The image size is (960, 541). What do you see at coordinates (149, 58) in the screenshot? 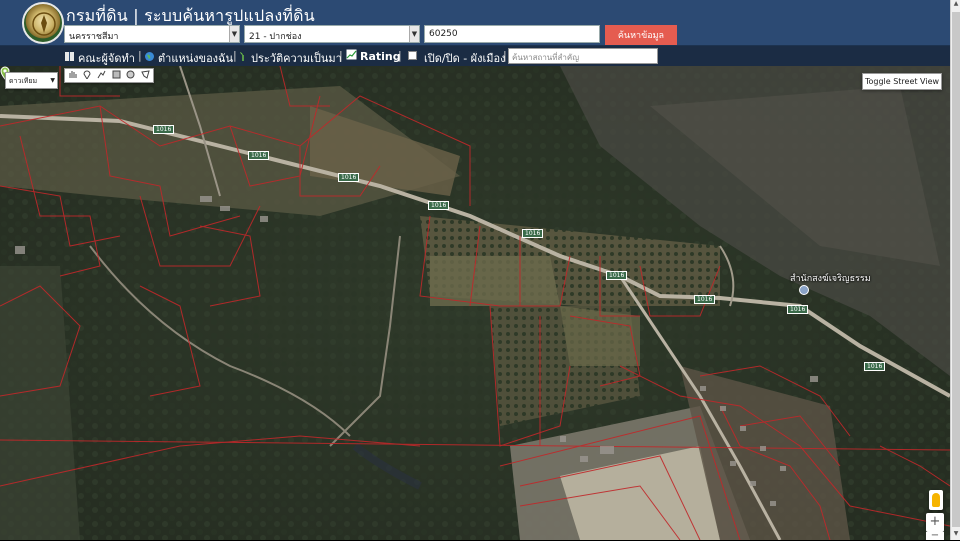
I see `globe-icon` at bounding box center [149, 58].